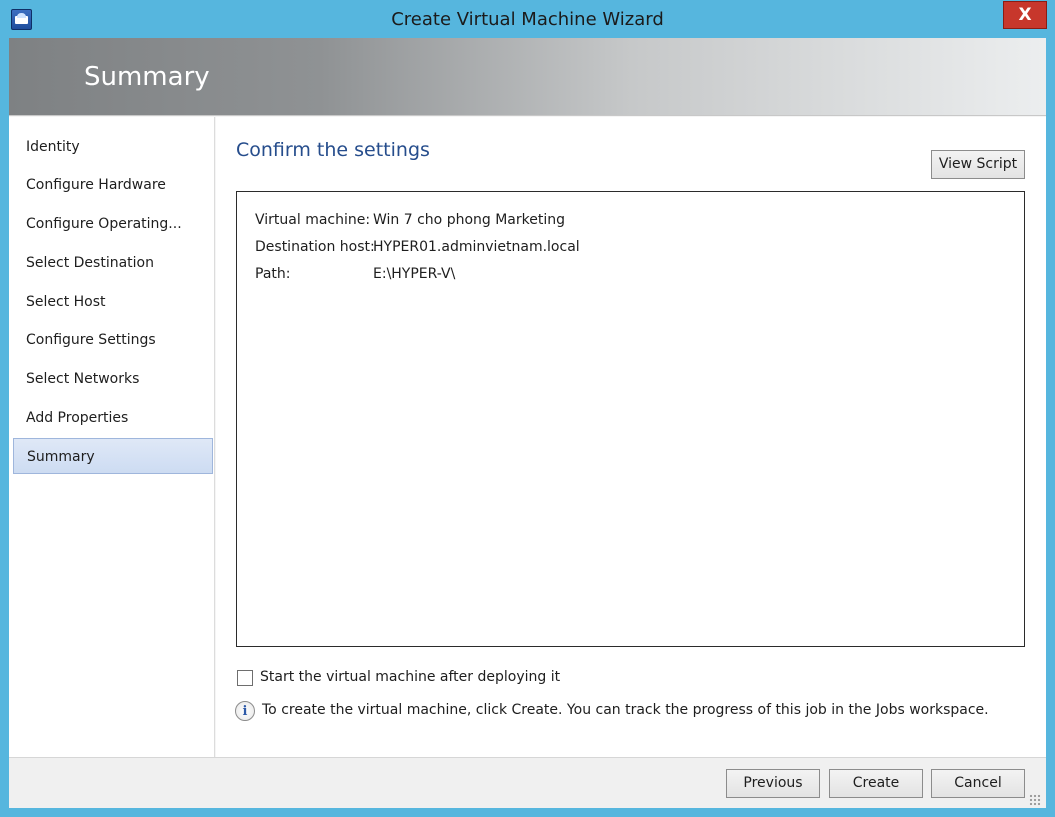 The image size is (1055, 817). What do you see at coordinates (1025, 15) in the screenshot?
I see `close-button: X` at bounding box center [1025, 15].